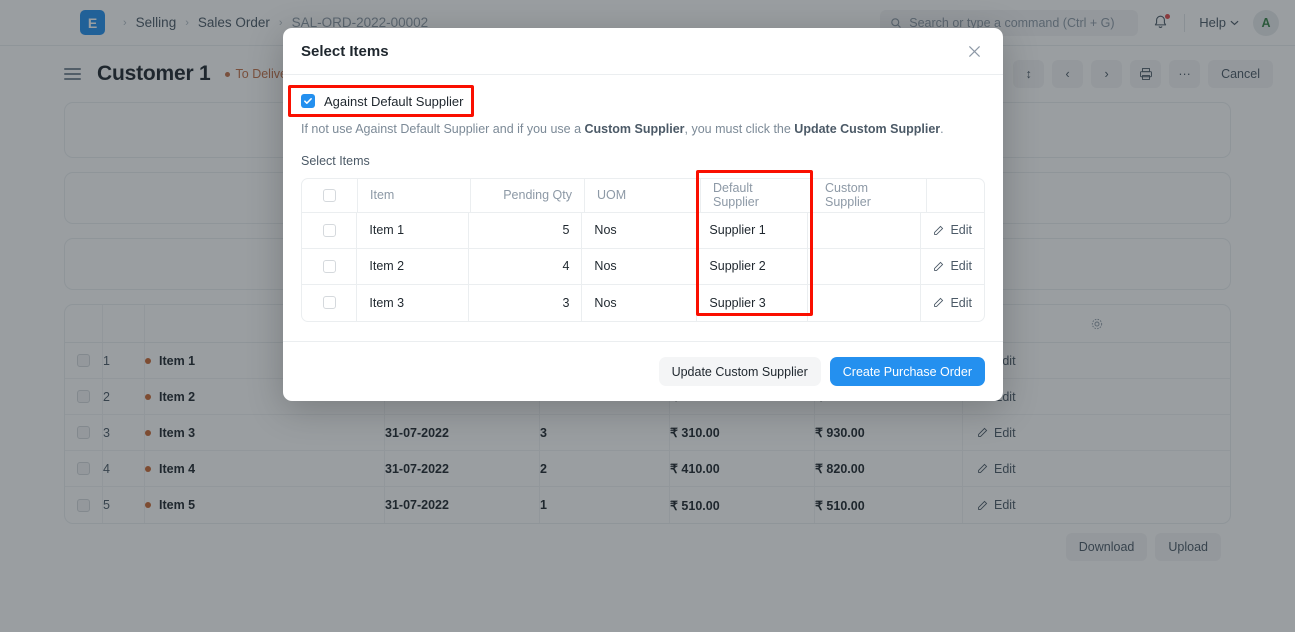 The image size is (1295, 632). Describe the element at coordinates (942, 129) in the screenshot. I see `hint-part-3: .` at that location.